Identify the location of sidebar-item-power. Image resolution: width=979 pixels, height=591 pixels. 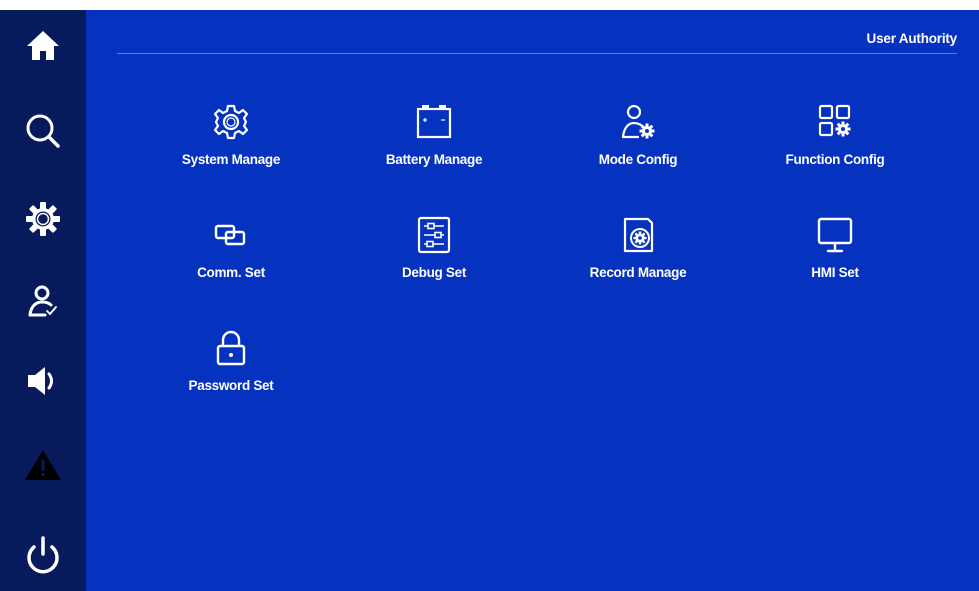
(43, 555).